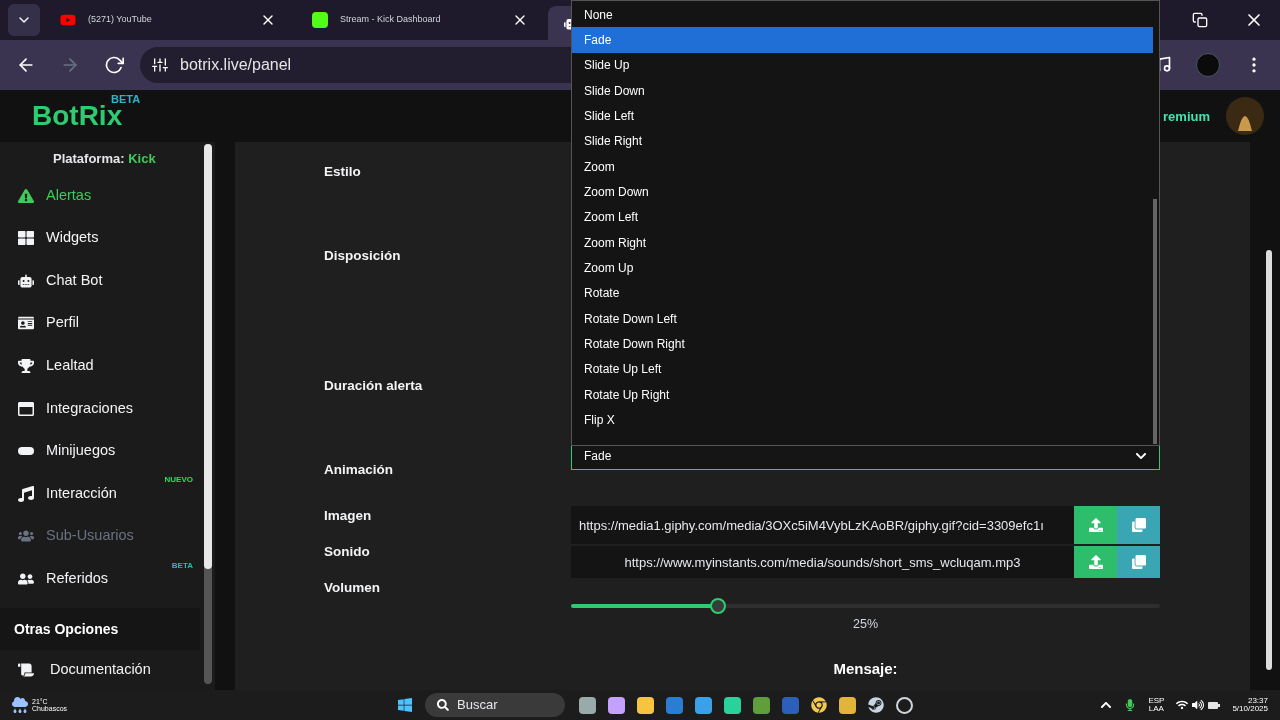  I want to click on search-field: Buscar, so click(495, 705).